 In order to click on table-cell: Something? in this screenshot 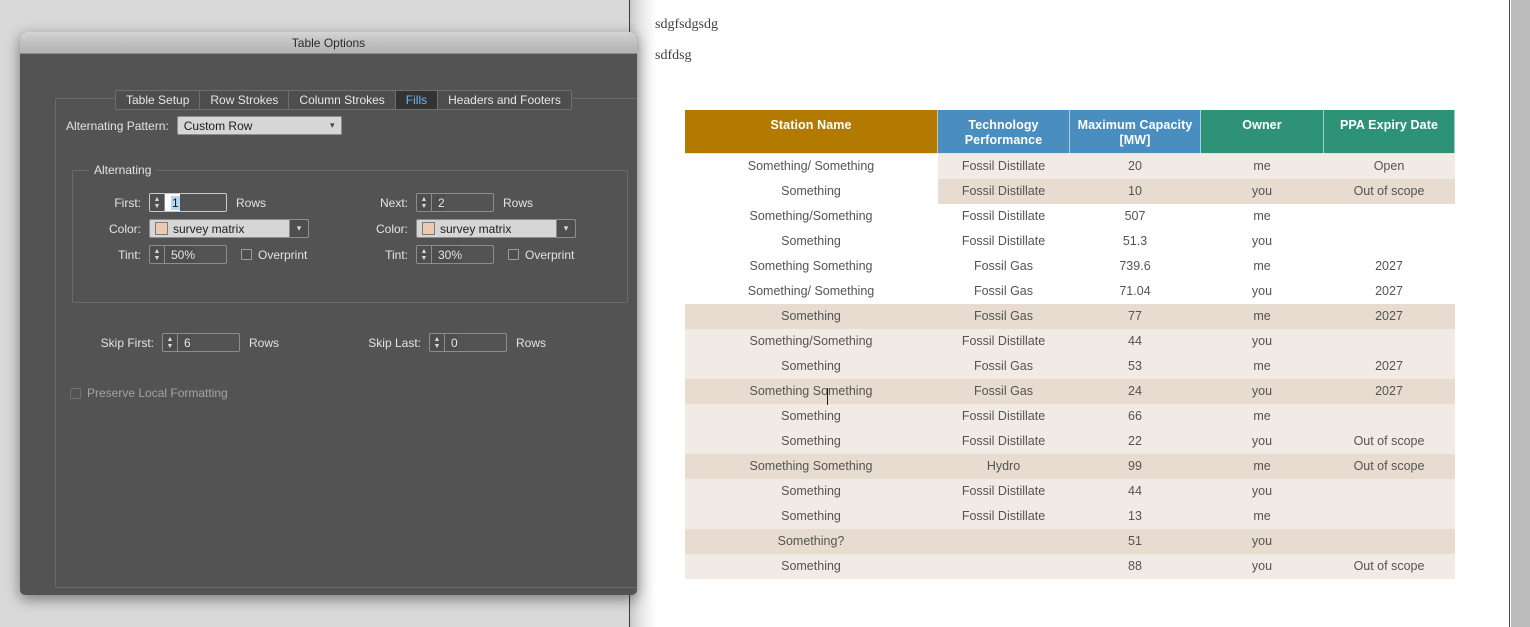, I will do `click(811, 541)`.